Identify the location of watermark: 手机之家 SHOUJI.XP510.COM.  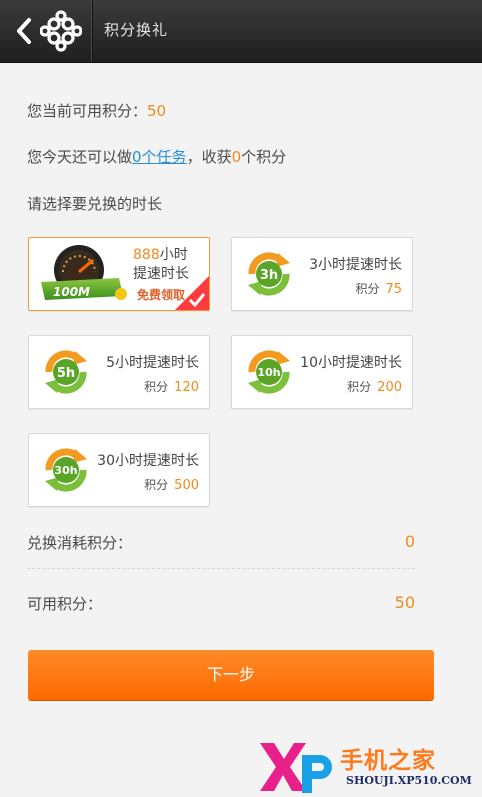
(369, 766).